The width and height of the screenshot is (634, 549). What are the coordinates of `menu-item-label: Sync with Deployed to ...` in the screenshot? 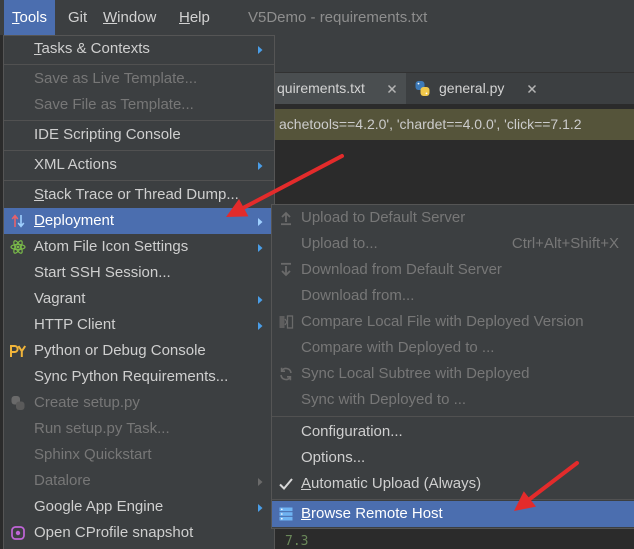 It's located at (384, 399).